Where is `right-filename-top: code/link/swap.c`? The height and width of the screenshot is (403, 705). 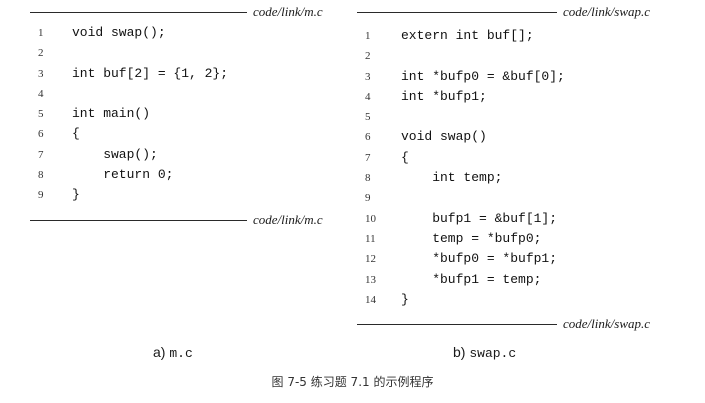
right-filename-top: code/link/swap.c is located at coordinates (607, 11).